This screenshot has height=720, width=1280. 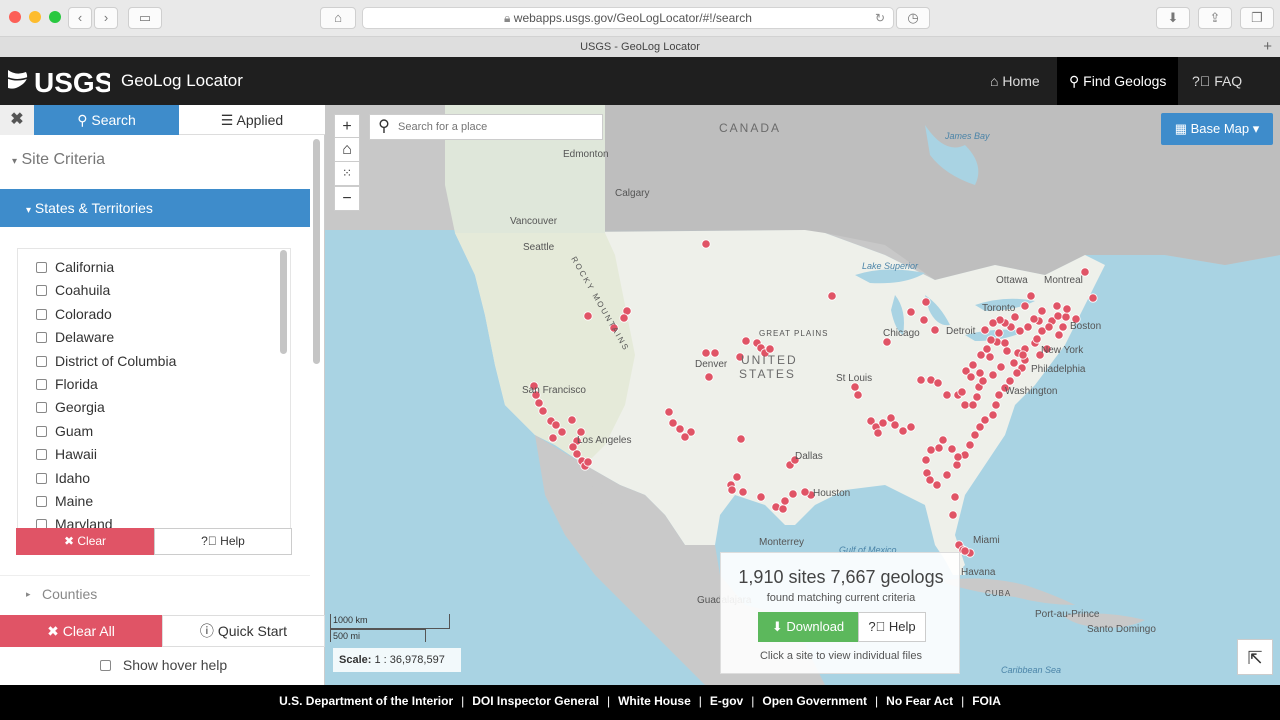 I want to click on show-hover-help-checkbox: Show hover help, so click(x=163, y=665).